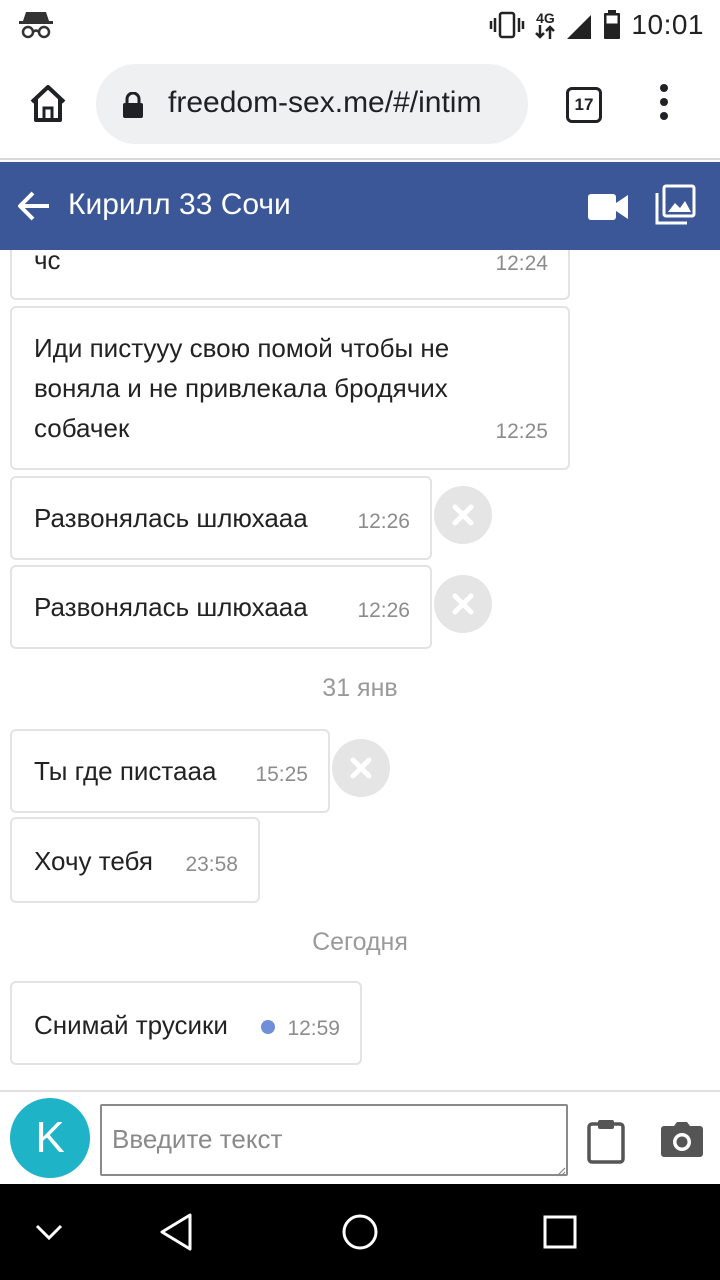 The width and height of the screenshot is (720, 1280). I want to click on video-call-icon, so click(608, 207).